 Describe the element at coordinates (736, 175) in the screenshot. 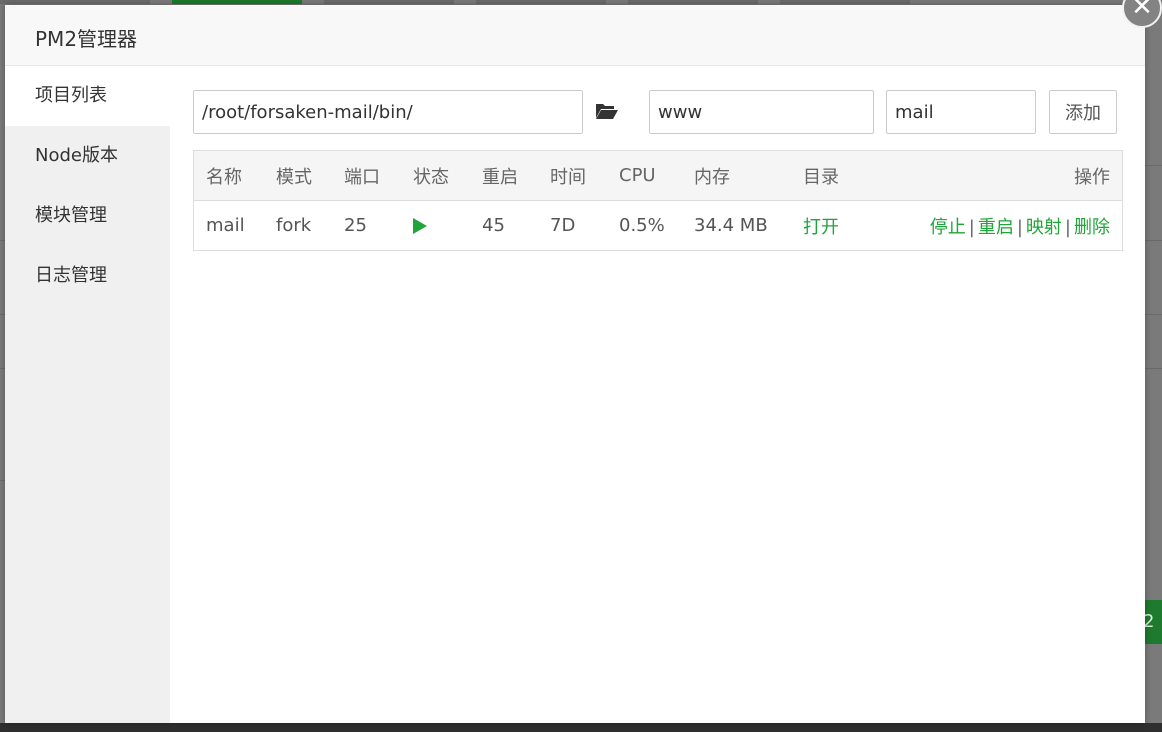

I see `col-header-memory: 内存` at that location.